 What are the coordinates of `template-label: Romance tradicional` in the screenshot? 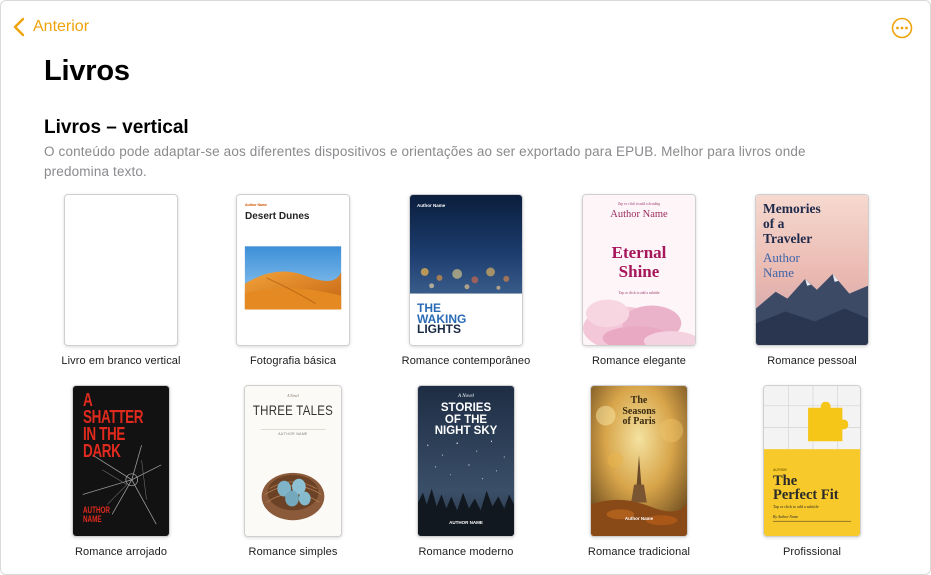 It's located at (639, 552).